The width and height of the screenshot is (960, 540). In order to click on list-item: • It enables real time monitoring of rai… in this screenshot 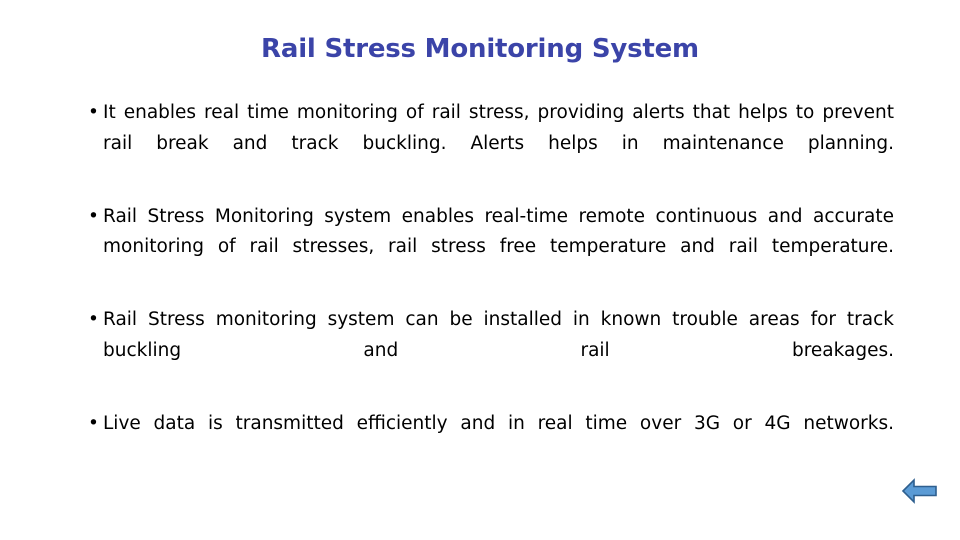, I will do `click(491, 144)`.